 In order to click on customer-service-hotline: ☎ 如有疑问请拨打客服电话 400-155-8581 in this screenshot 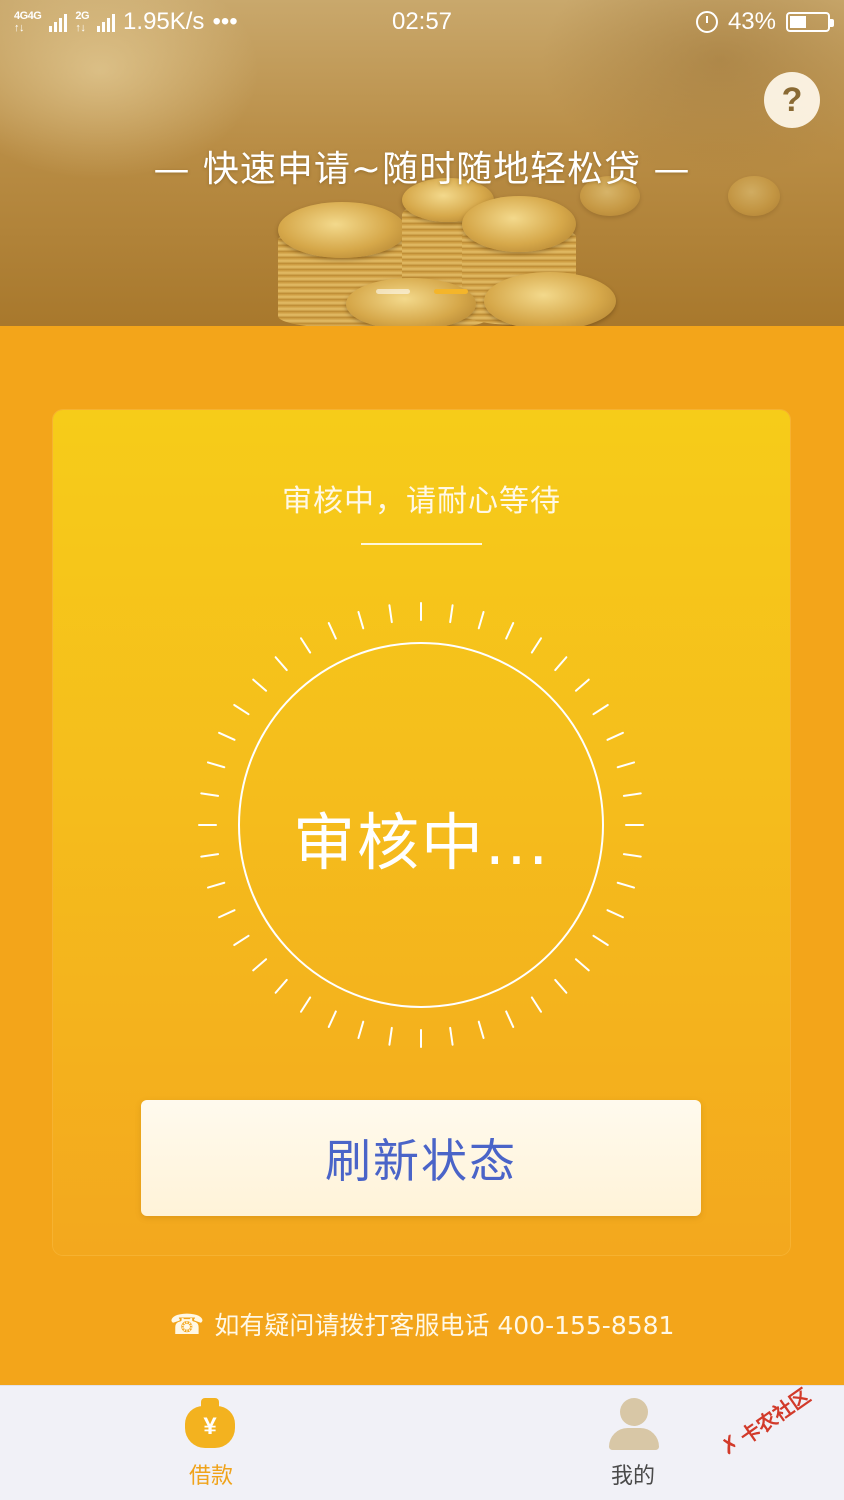, I will do `click(422, 1324)`.